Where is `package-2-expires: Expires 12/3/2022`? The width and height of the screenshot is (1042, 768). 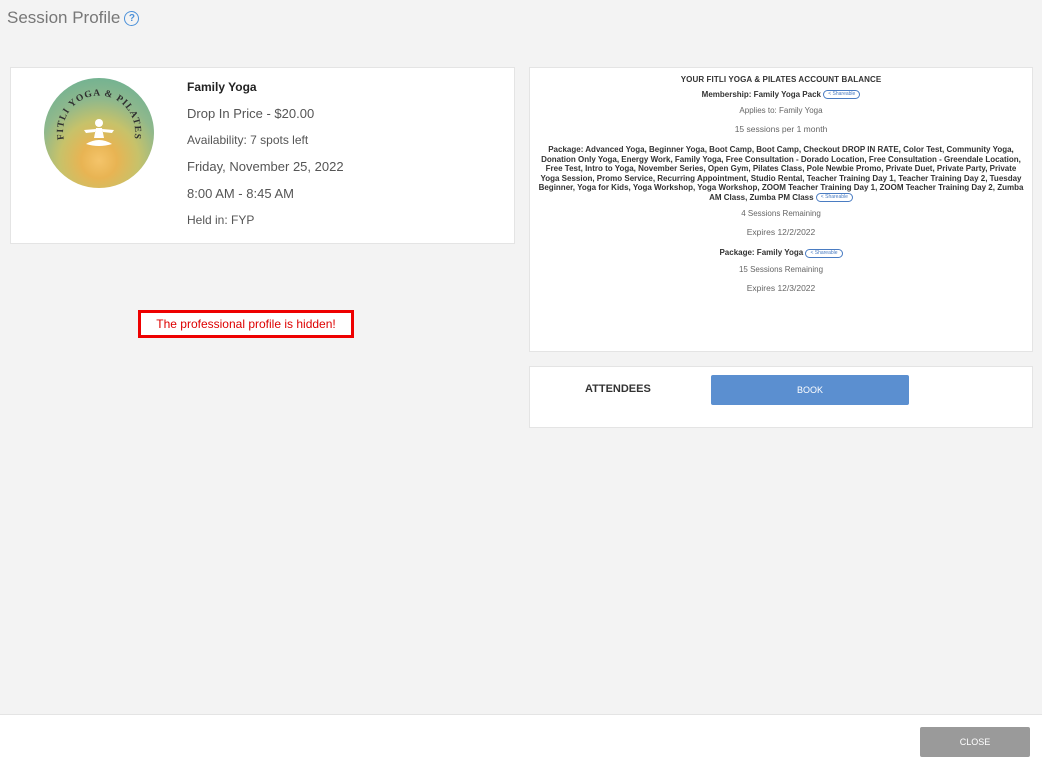 package-2-expires: Expires 12/3/2022 is located at coordinates (781, 287).